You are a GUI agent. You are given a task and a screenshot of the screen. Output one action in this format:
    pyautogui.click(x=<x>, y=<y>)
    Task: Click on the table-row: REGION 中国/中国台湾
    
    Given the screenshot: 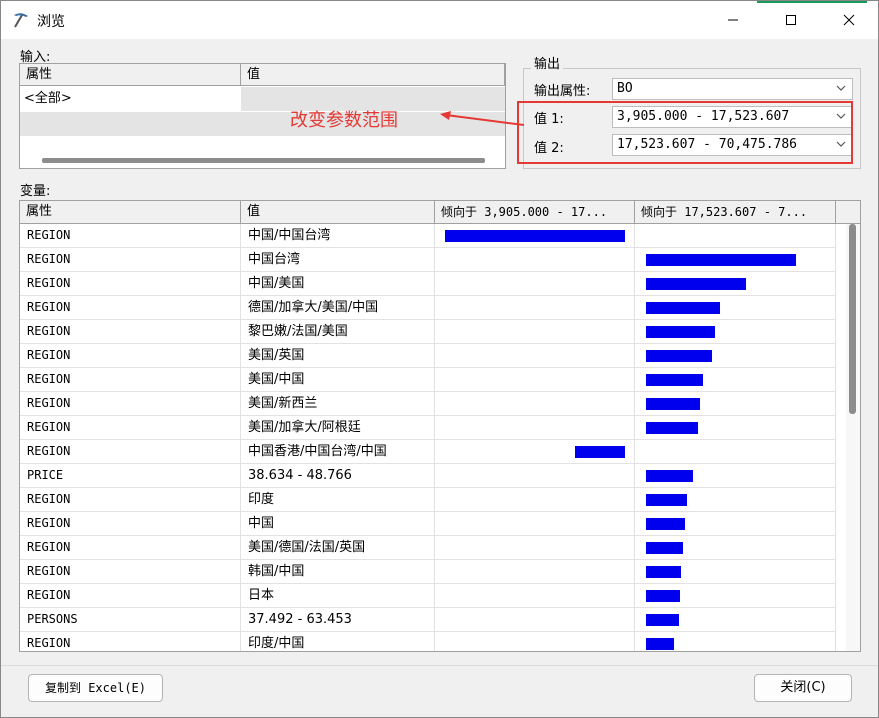 What is the action you would take?
    pyautogui.click(x=428, y=236)
    